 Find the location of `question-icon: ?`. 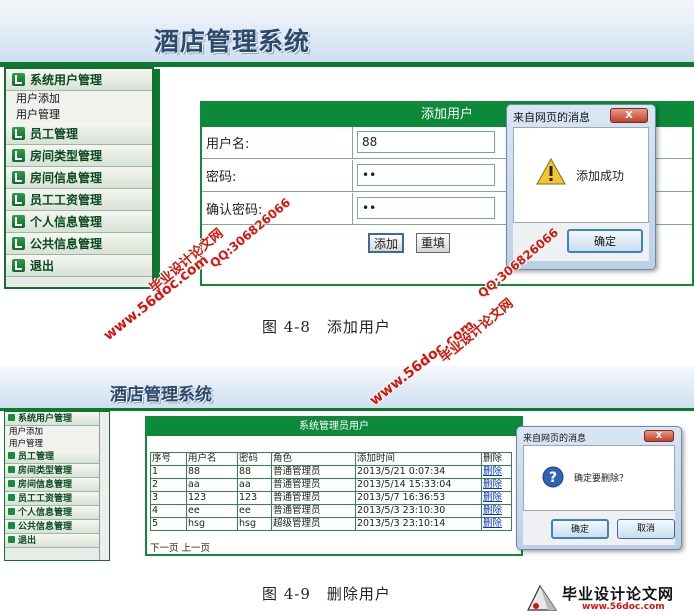

question-icon: ? is located at coordinates (553, 477).